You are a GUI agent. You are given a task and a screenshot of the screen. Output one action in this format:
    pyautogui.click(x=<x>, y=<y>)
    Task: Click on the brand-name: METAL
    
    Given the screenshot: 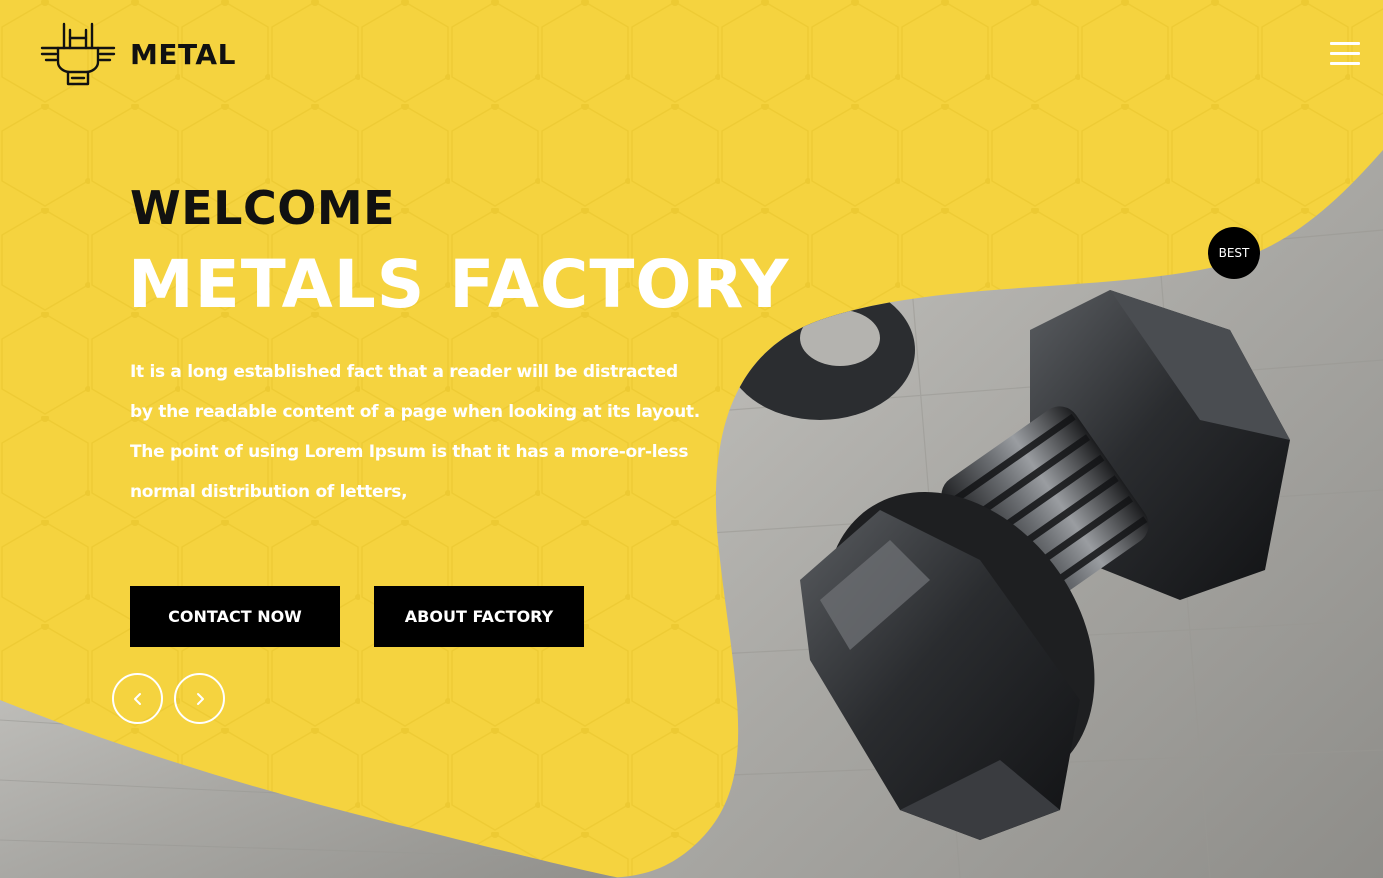 What is the action you would take?
    pyautogui.click(x=183, y=54)
    